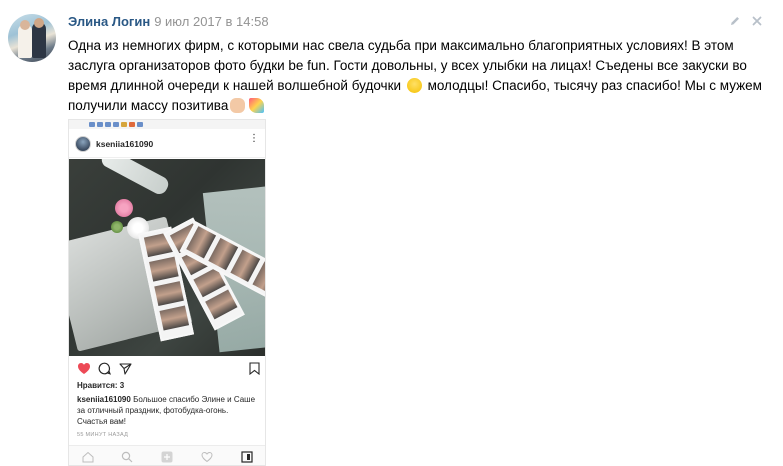  Describe the element at coordinates (254, 138) in the screenshot. I see `more-dots-icon: ⋮` at that location.